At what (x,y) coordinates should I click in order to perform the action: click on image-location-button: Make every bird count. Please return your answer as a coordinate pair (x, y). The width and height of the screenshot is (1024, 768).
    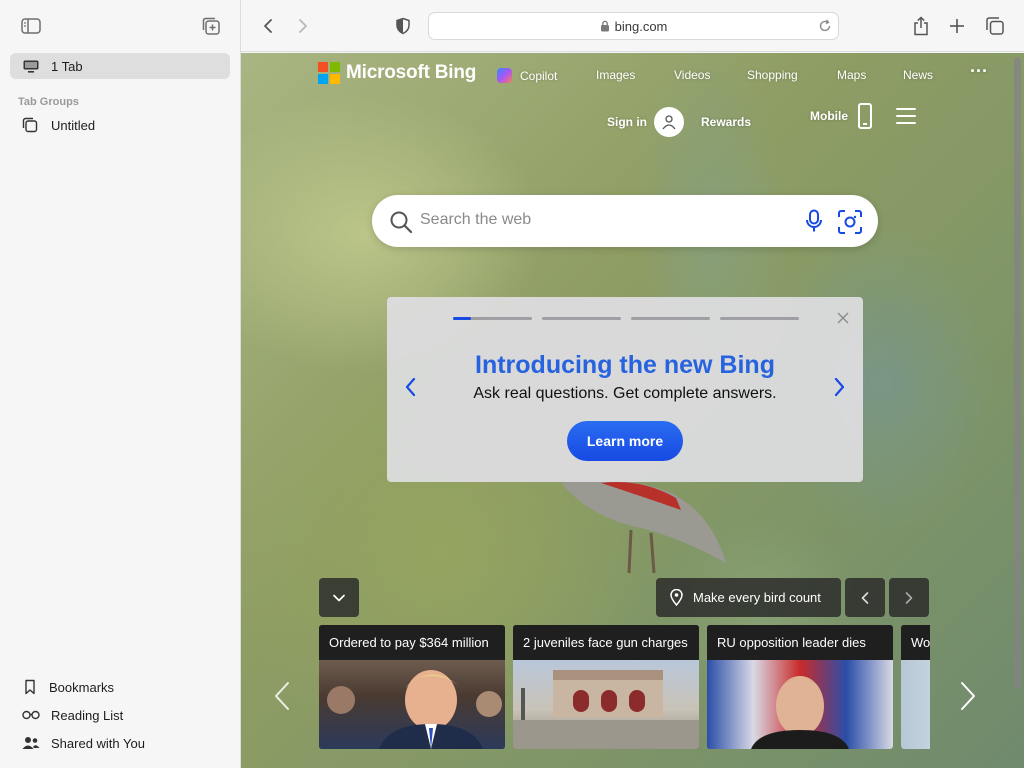
    Looking at the image, I should click on (748, 597).